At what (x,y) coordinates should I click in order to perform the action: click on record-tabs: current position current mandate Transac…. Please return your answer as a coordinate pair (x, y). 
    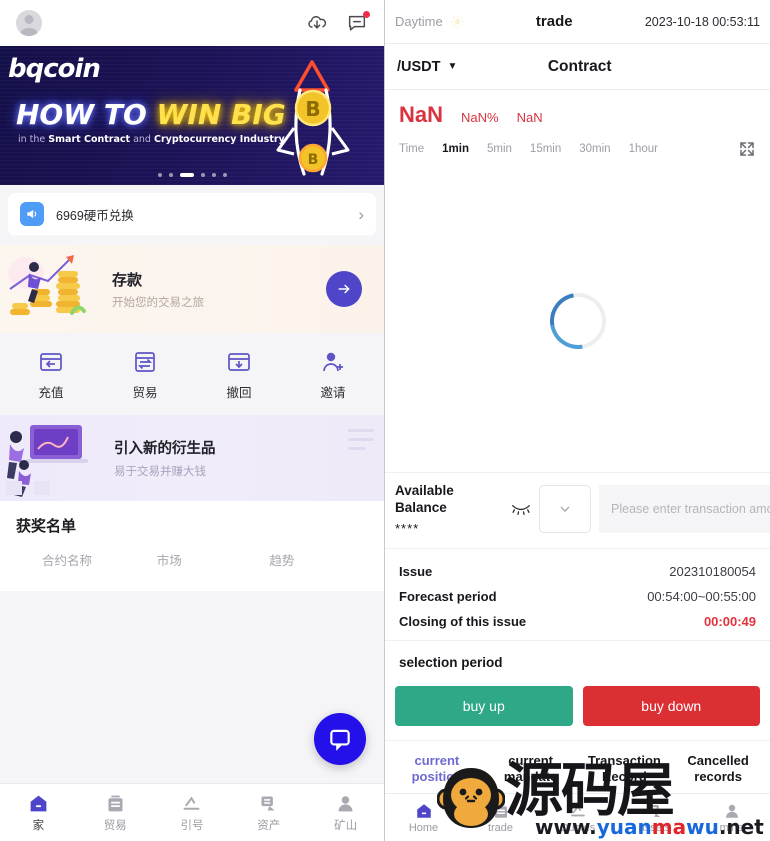
    Looking at the image, I should click on (577, 766).